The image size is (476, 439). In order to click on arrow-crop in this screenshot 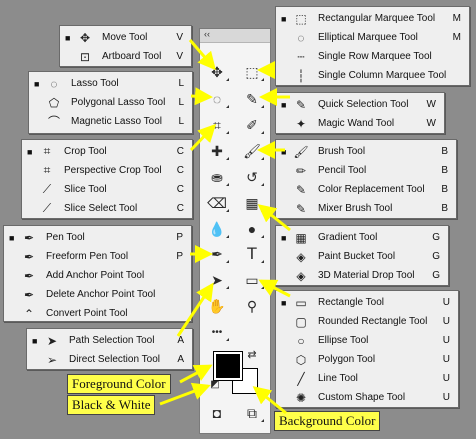, I will do `click(203, 137)`.